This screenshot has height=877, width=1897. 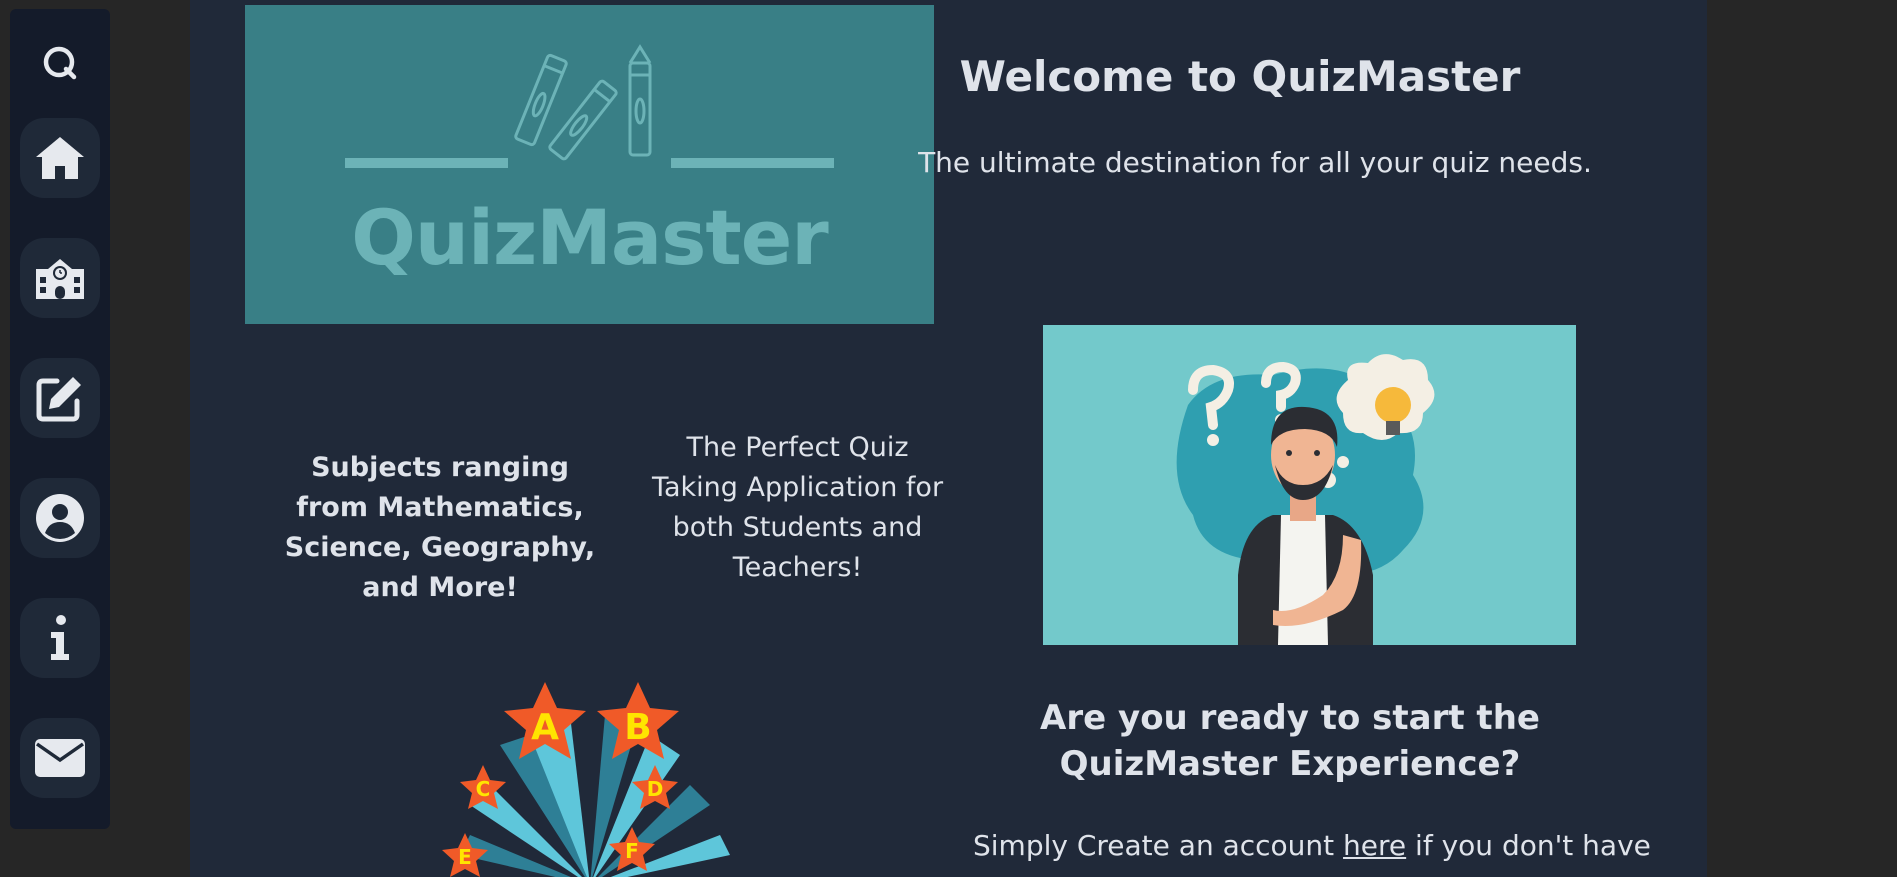 I want to click on sidebar-item-school, so click(x=60, y=278).